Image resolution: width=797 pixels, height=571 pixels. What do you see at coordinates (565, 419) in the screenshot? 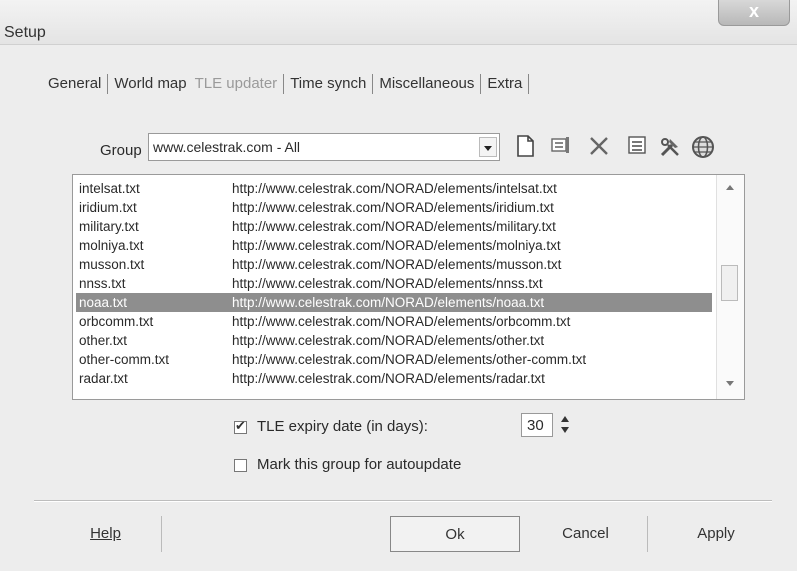
I see `stepper-up-icon` at bounding box center [565, 419].